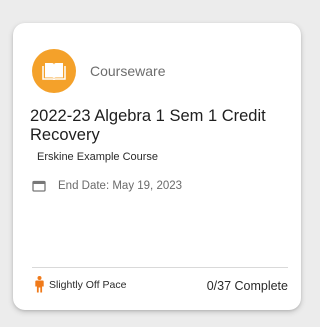  What do you see at coordinates (98, 157) in the screenshot?
I see `course-subtitle: Erskine Example Course` at bounding box center [98, 157].